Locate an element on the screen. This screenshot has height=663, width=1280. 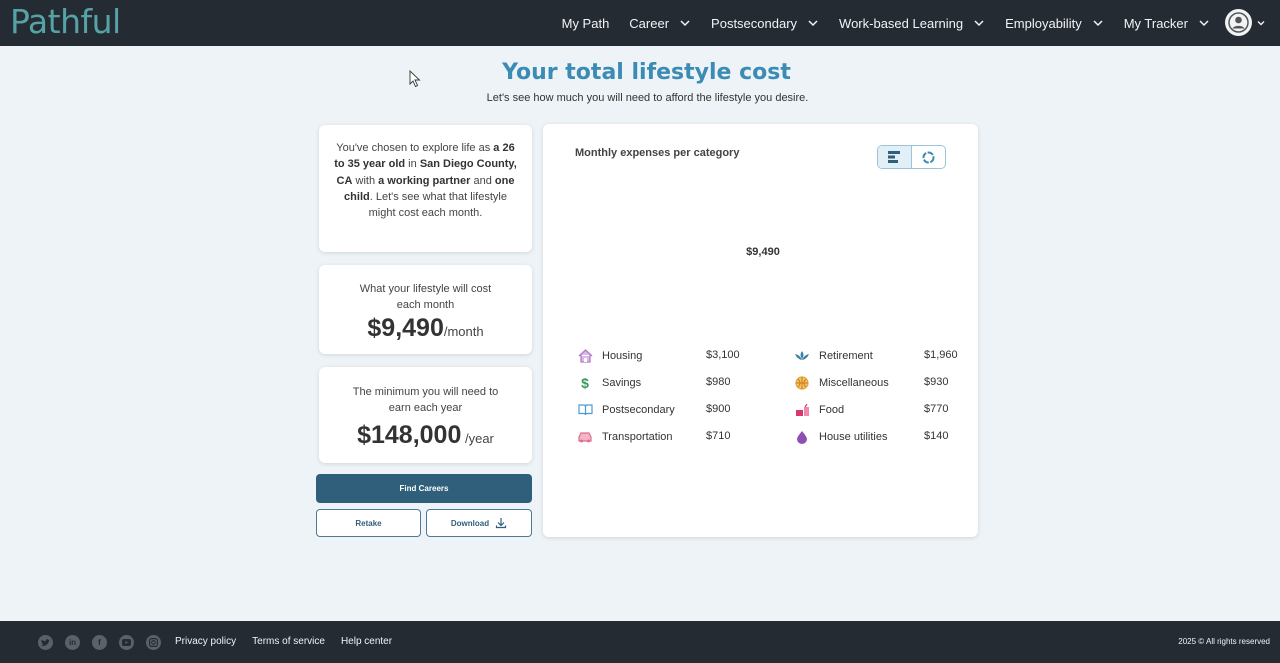
basketball-icon is located at coordinates (802, 383).